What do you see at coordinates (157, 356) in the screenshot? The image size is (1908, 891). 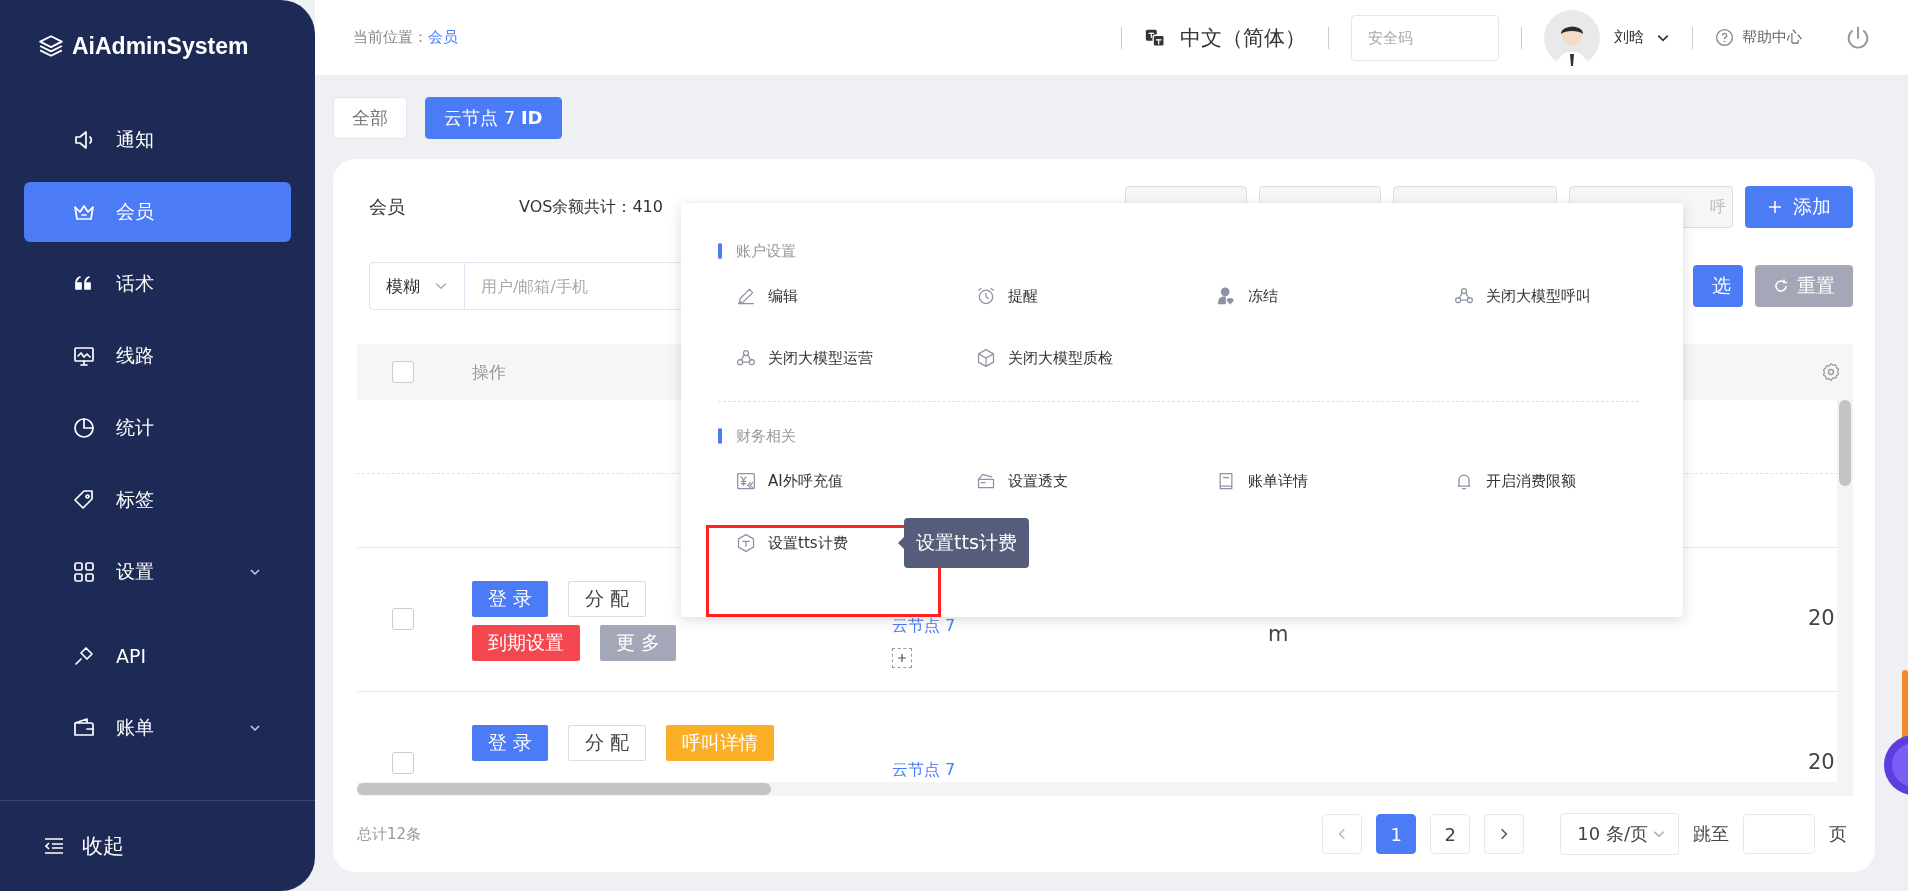 I see `sidebar-item: 线路` at bounding box center [157, 356].